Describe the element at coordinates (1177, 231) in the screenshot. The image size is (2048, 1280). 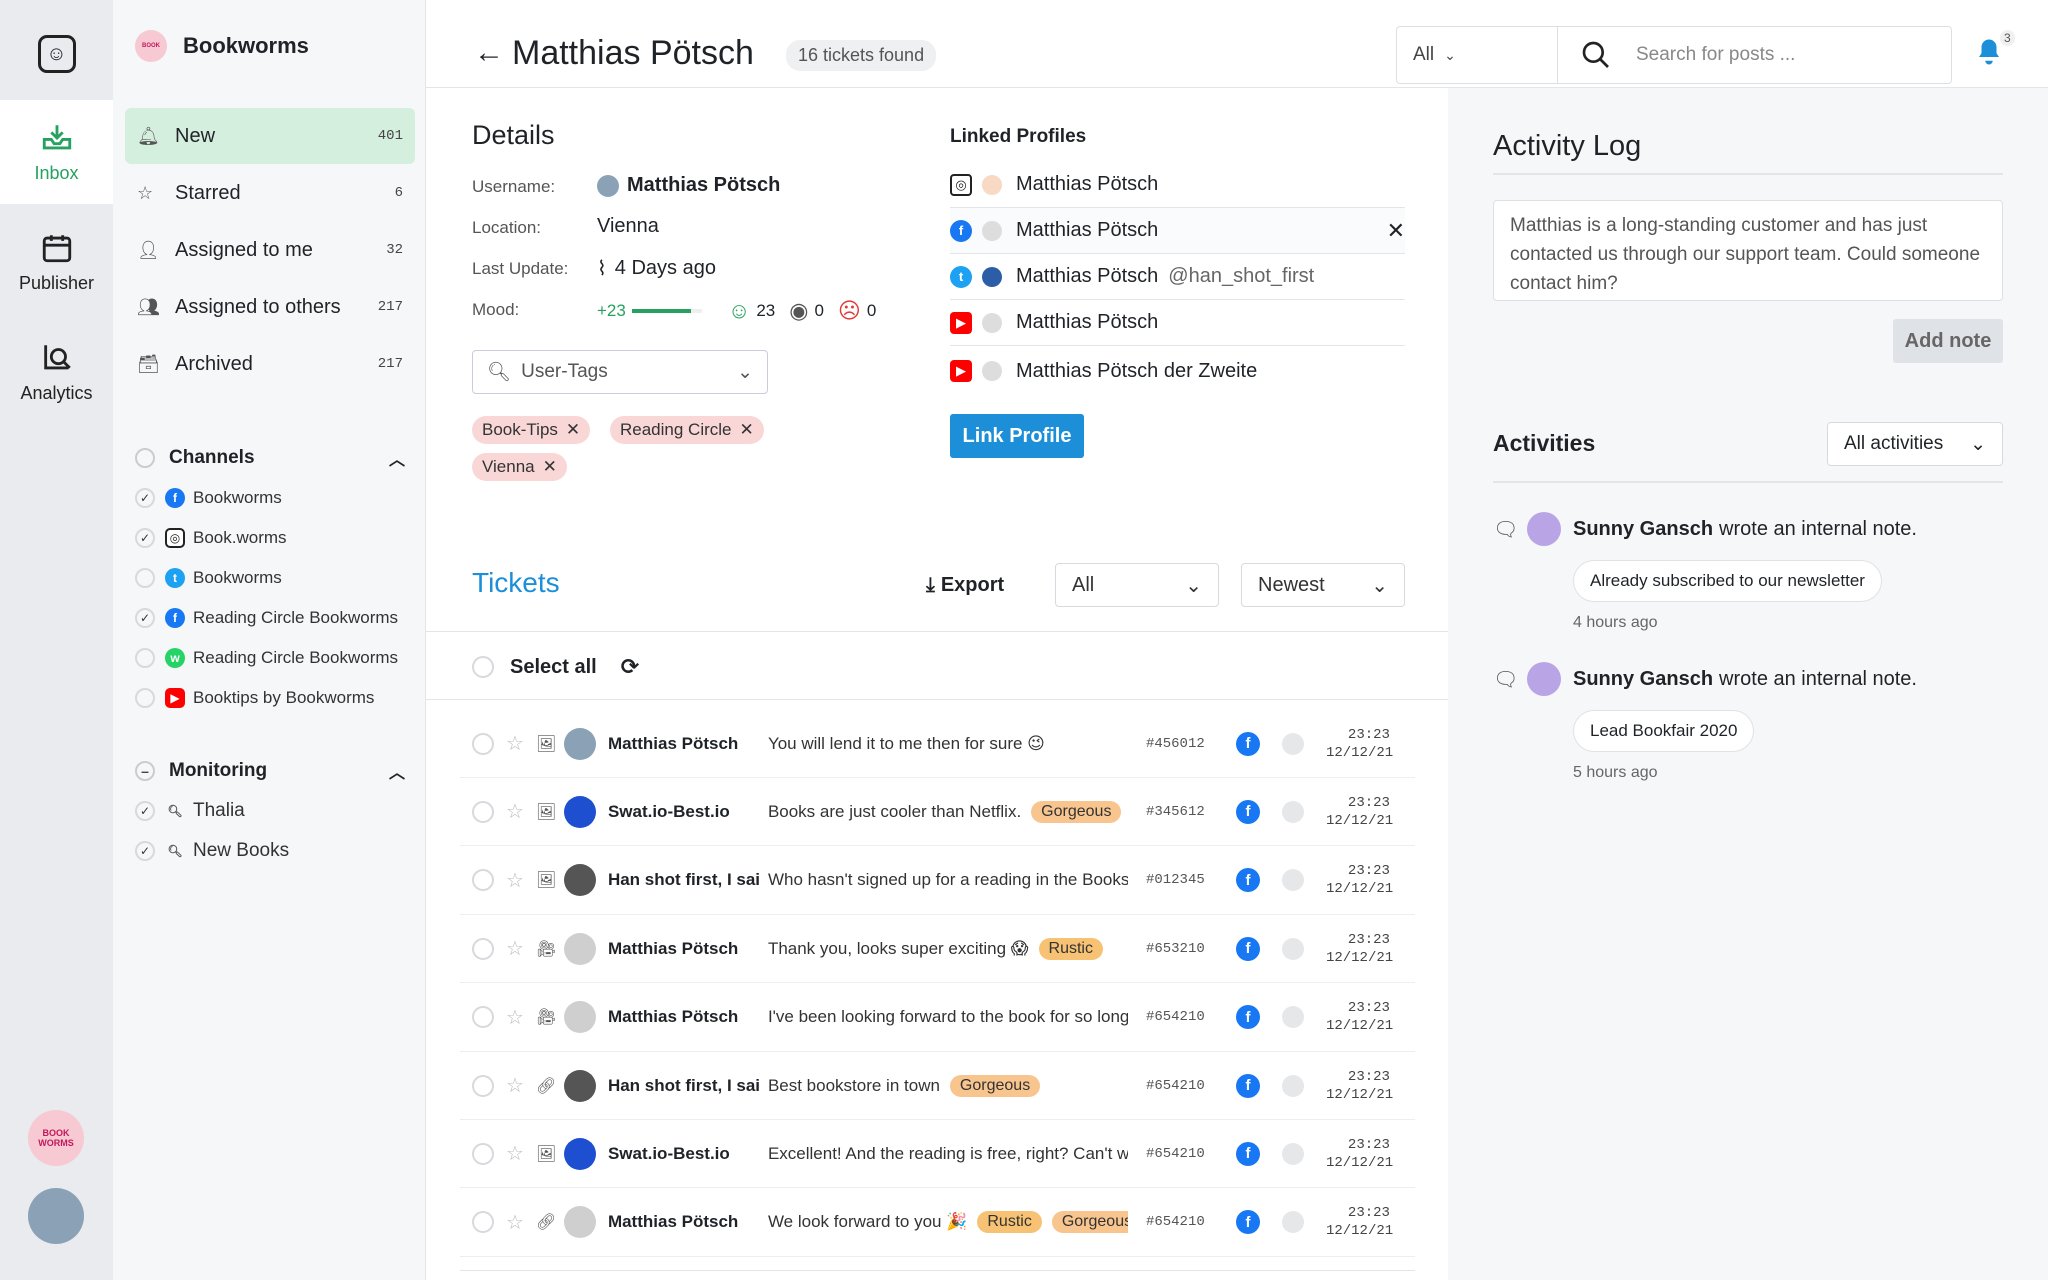
I see `linked-profile-row: f Matthias Pötsch ✕` at that location.